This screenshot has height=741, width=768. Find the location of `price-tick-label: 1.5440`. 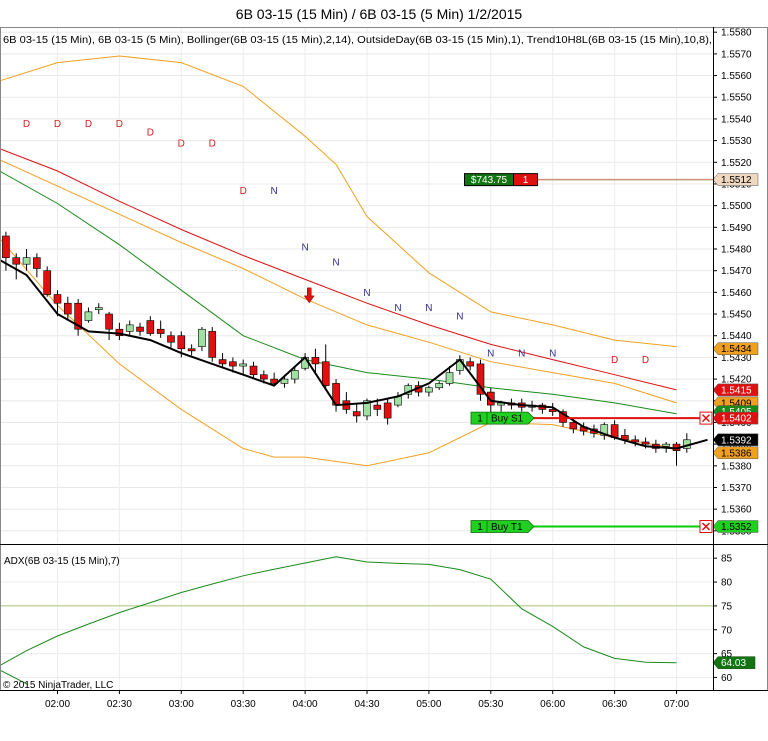

price-tick-label: 1.5440 is located at coordinates (736, 336).